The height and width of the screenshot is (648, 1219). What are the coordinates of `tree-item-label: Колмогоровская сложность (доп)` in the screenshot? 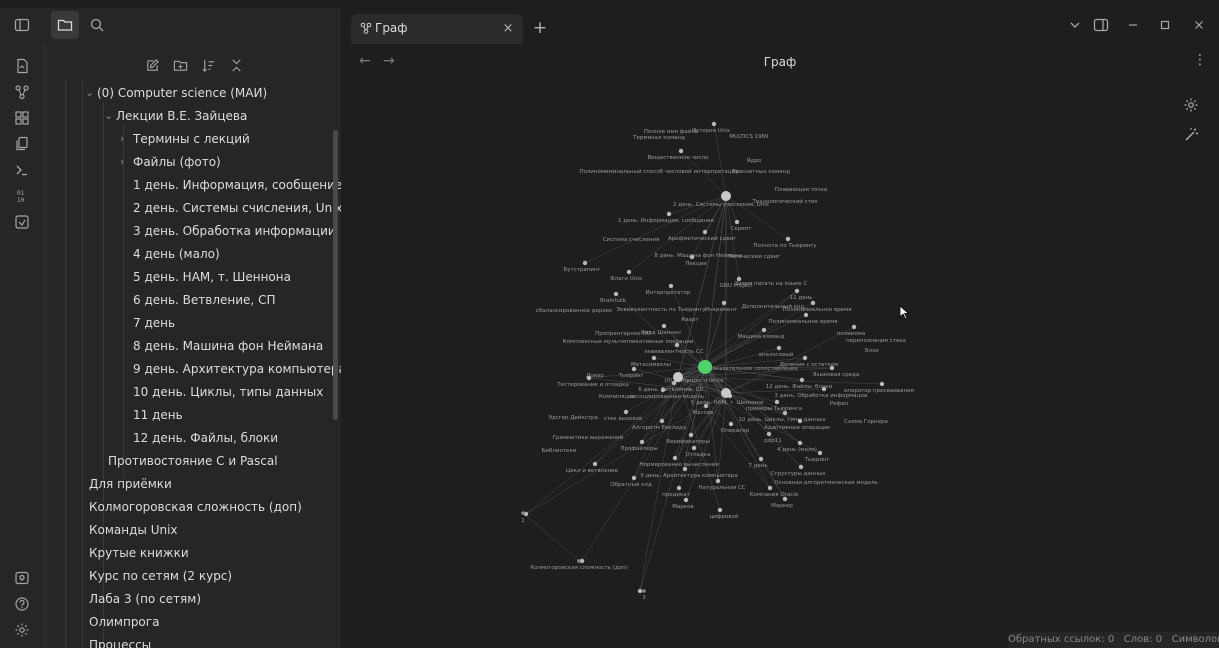 It's located at (195, 507).